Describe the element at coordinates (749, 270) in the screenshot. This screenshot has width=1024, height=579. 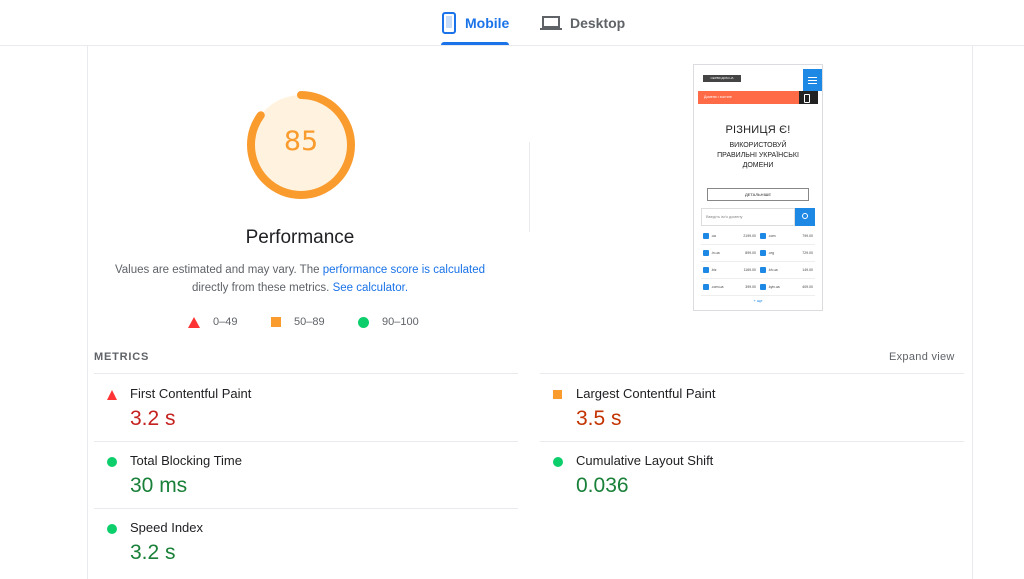
I see `domain-price: 1169.00` at that location.